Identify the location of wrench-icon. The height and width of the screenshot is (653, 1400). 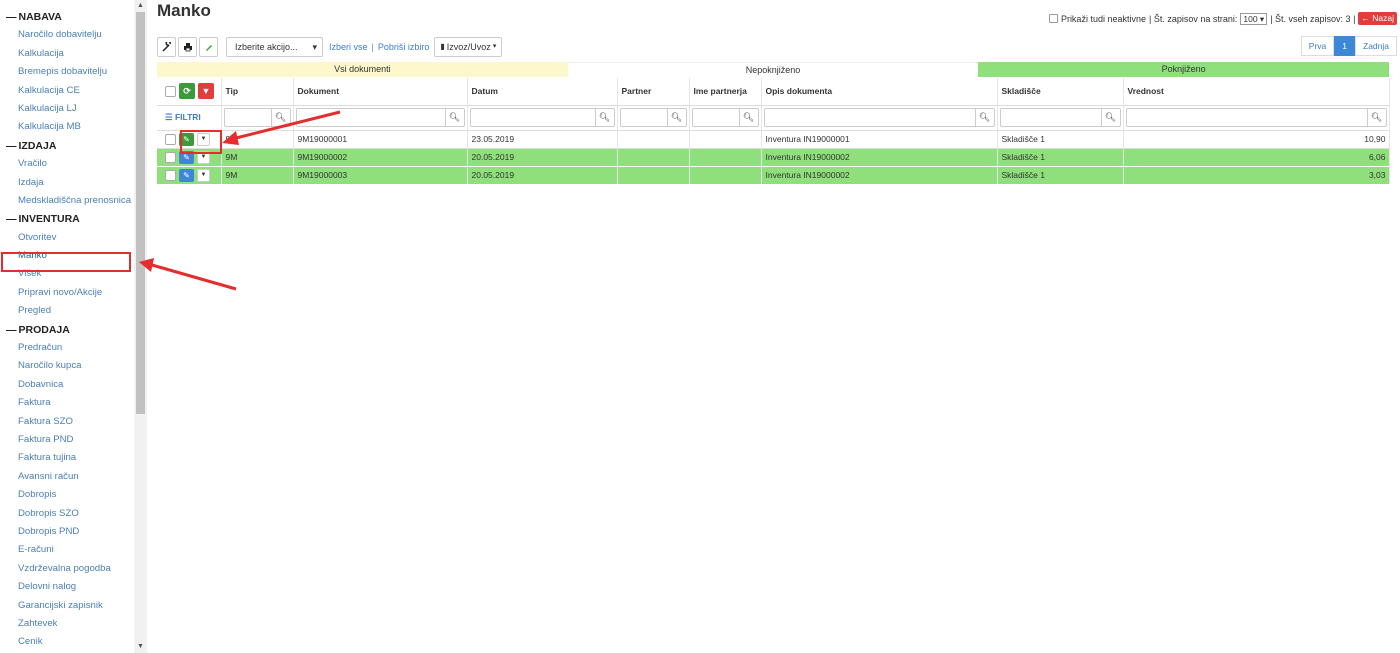
(166, 47).